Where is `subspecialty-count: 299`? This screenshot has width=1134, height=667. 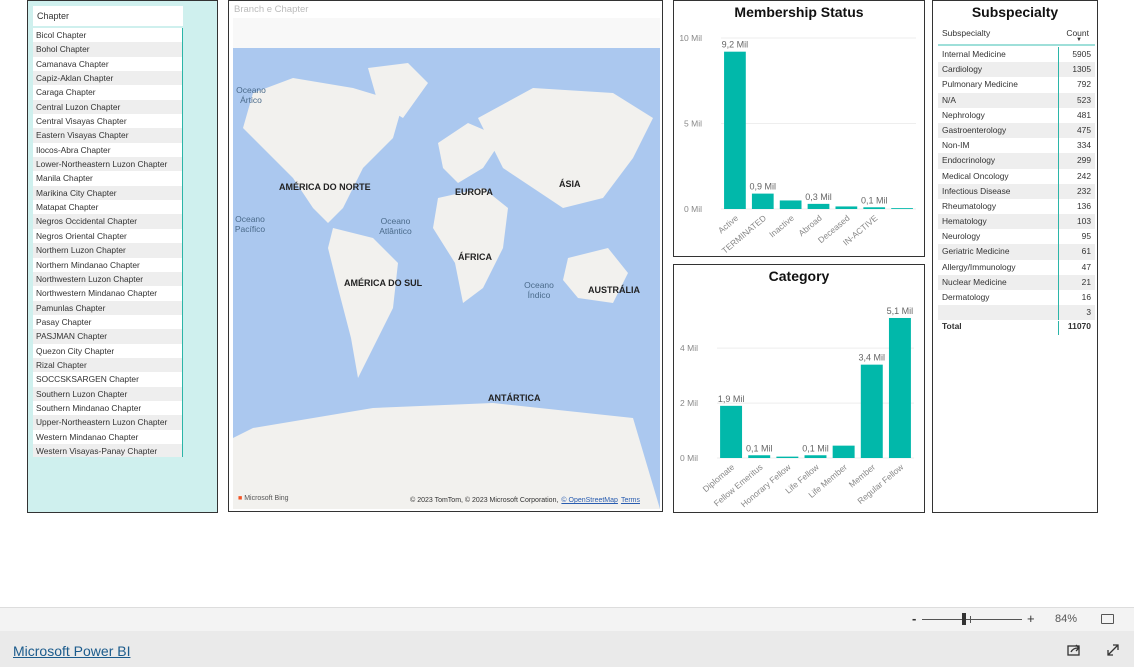 subspecialty-count: 299 is located at coordinates (1076, 161).